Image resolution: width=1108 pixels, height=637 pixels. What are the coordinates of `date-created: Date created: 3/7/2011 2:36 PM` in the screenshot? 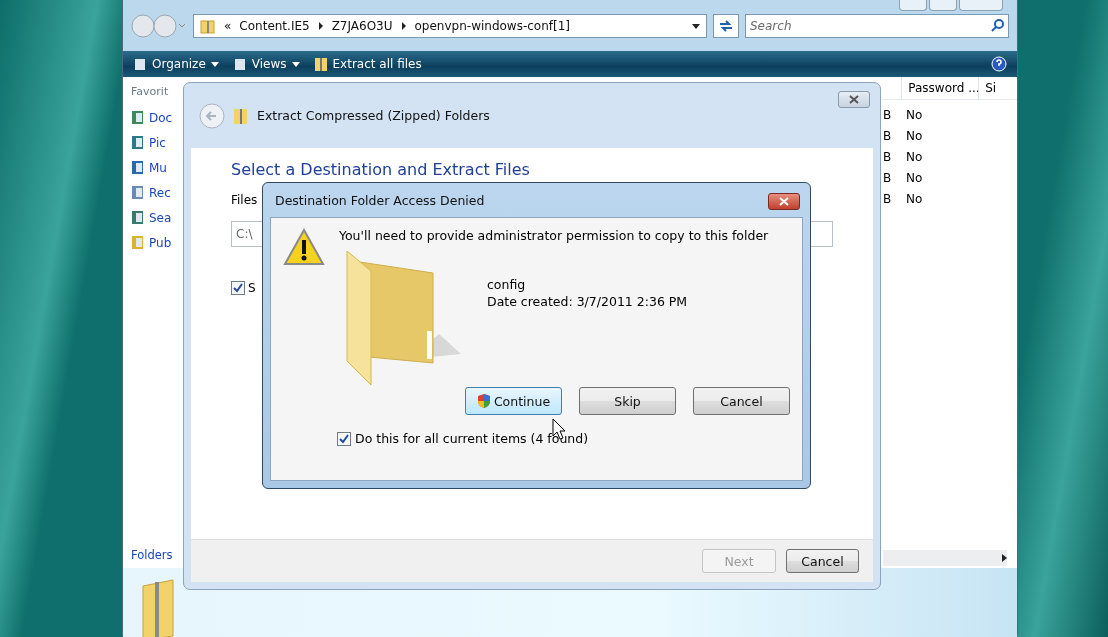 It's located at (587, 301).